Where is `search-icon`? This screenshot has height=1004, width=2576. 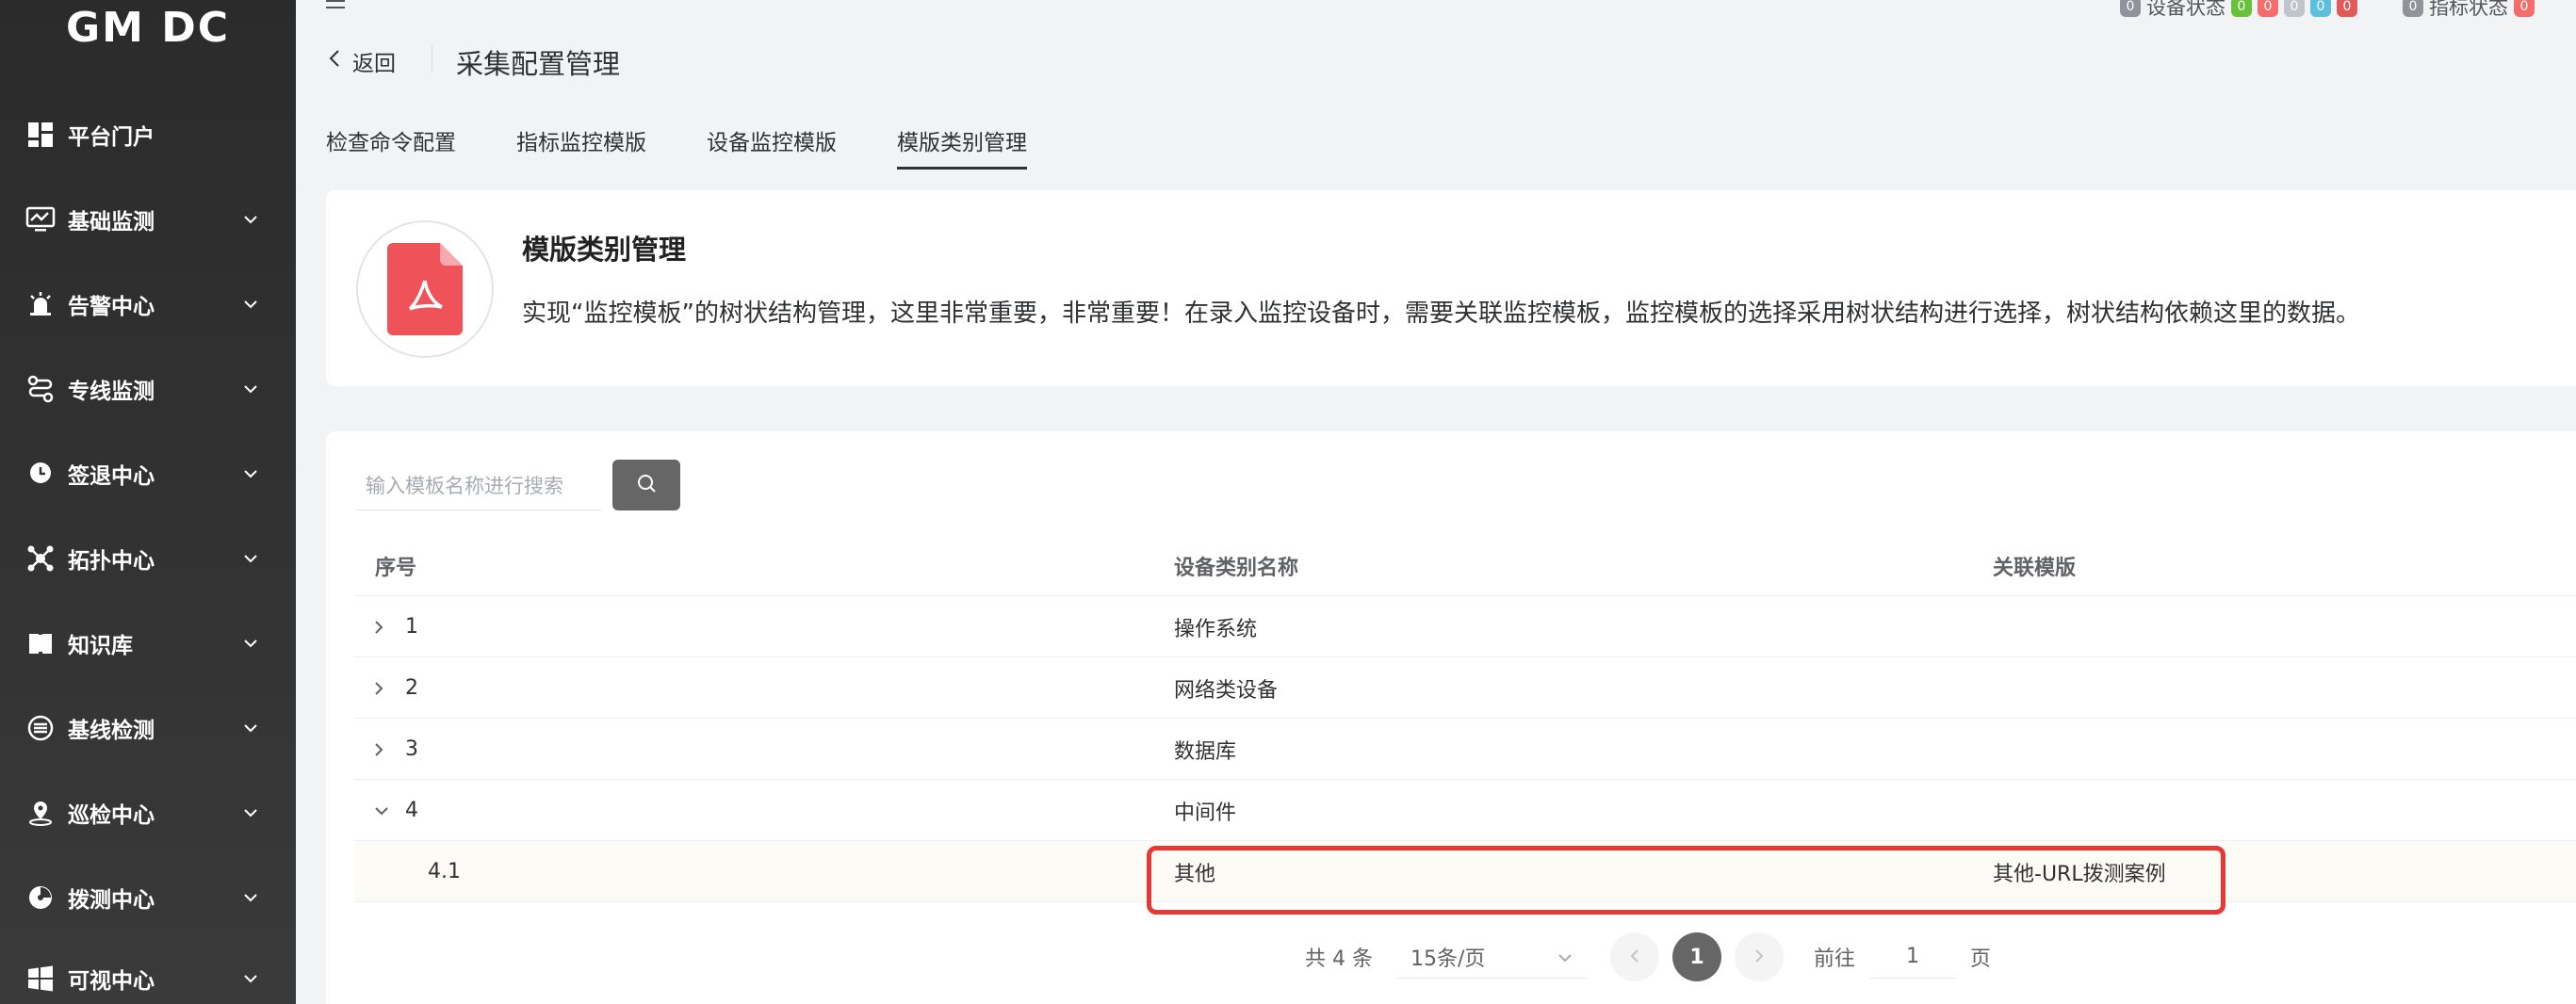
search-icon is located at coordinates (646, 485).